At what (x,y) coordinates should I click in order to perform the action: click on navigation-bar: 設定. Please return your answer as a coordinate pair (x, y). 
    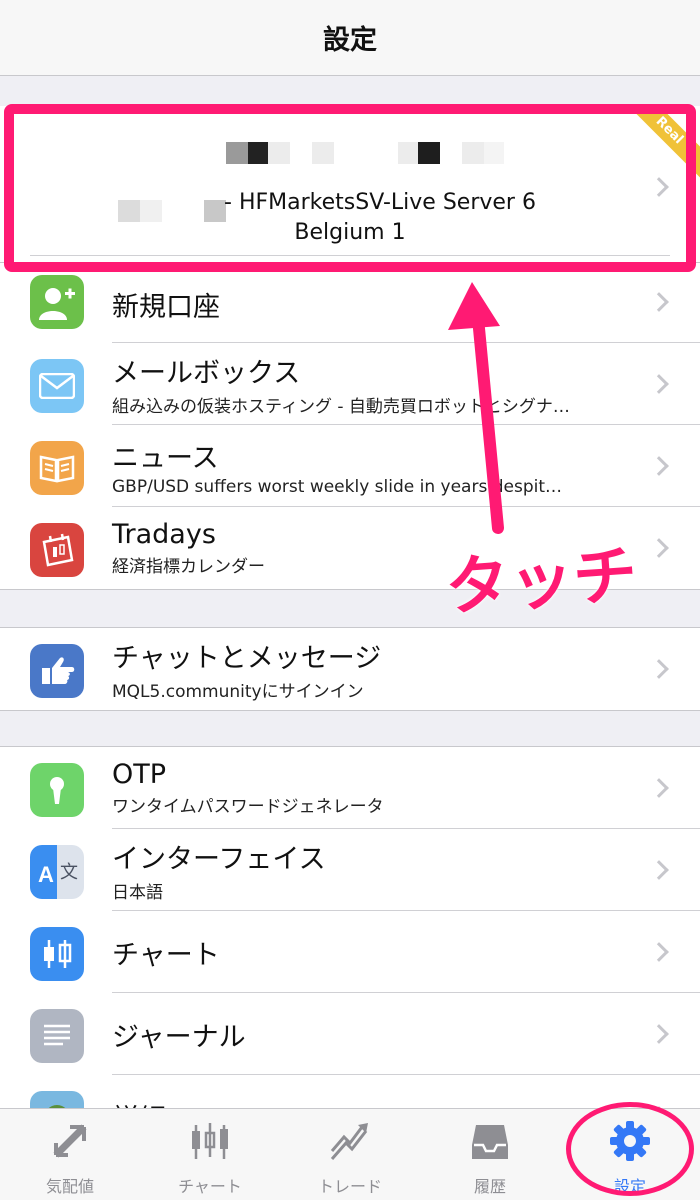
    Looking at the image, I should click on (350, 38).